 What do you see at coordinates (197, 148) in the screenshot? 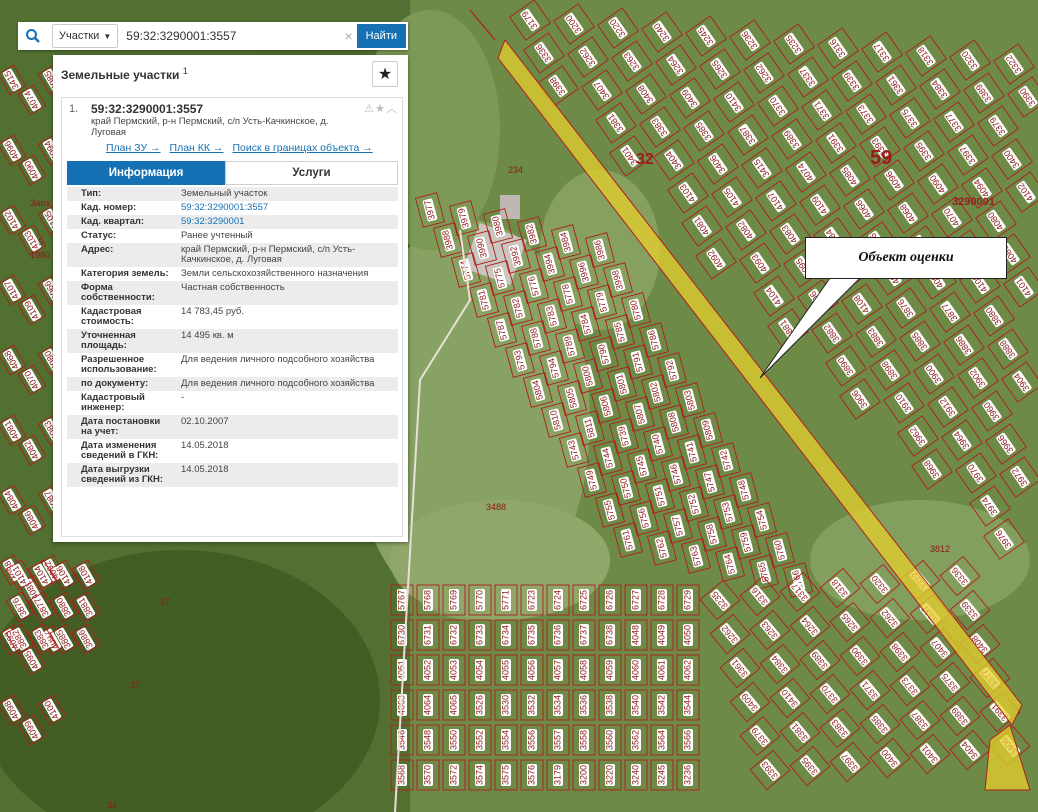
I see `plan-kk-link: План КК →` at bounding box center [197, 148].